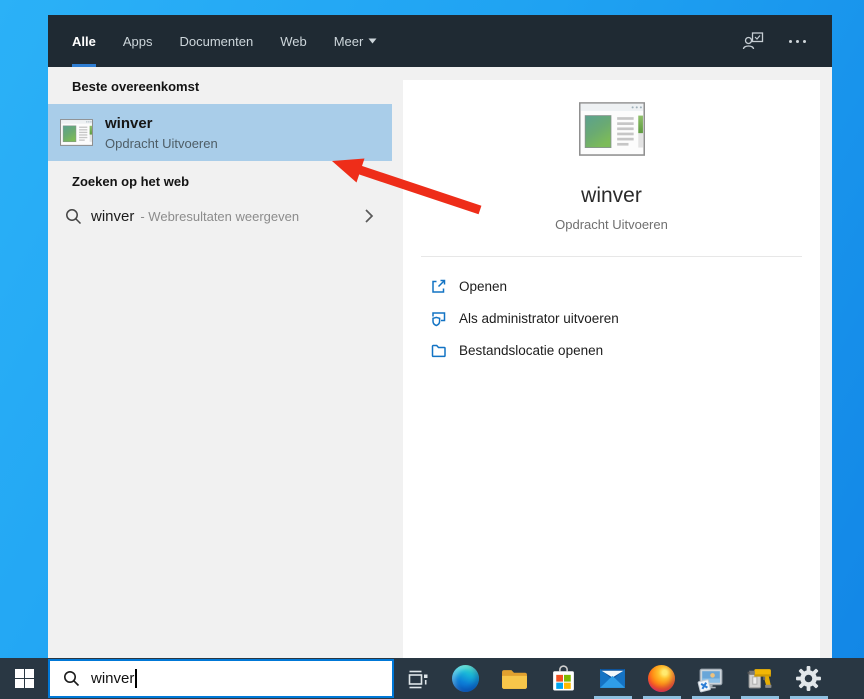  I want to click on web-result-description: - Webresultaten weergeven, so click(220, 216).